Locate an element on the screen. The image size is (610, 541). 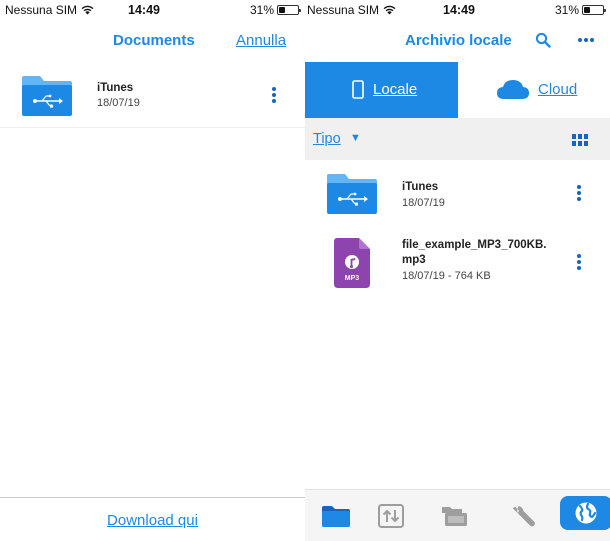
segment-locale: Locale is located at coordinates (381, 90).